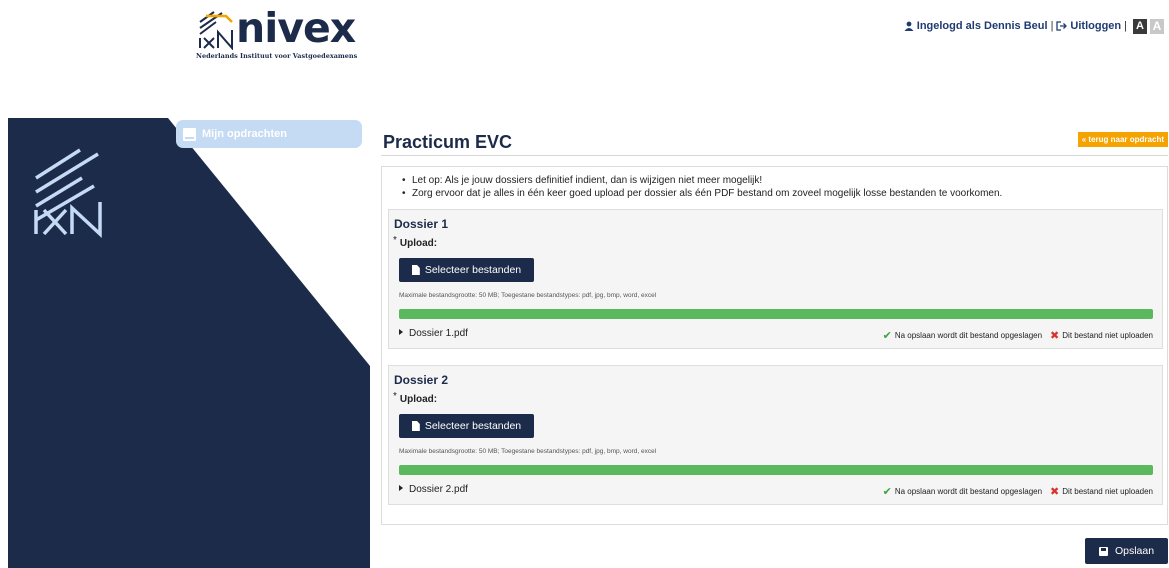 This screenshot has width=1169, height=568. Describe the element at coordinates (982, 26) in the screenshot. I see `logged-in-user-link: Ingelogd als Dennis Beul` at that location.